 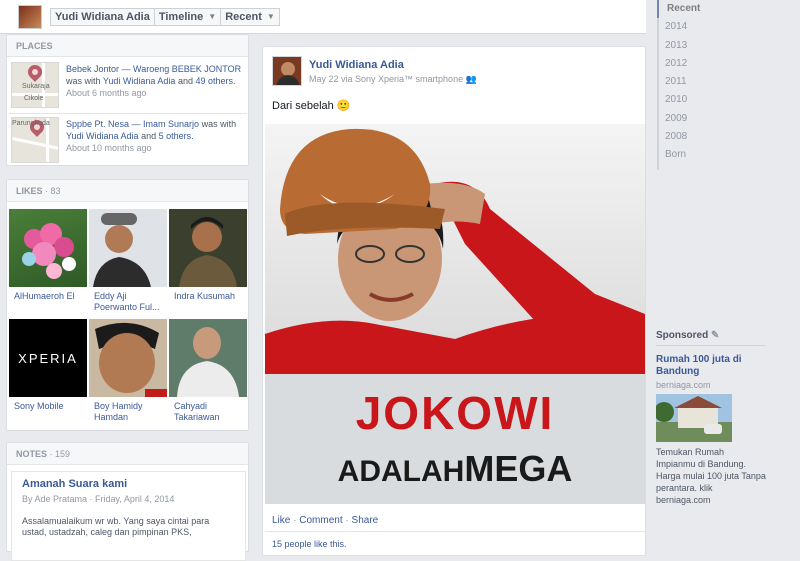 What do you see at coordinates (130, 412) in the screenshot?
I see `like-label: Boy Hamidy Hamdan` at bounding box center [130, 412].